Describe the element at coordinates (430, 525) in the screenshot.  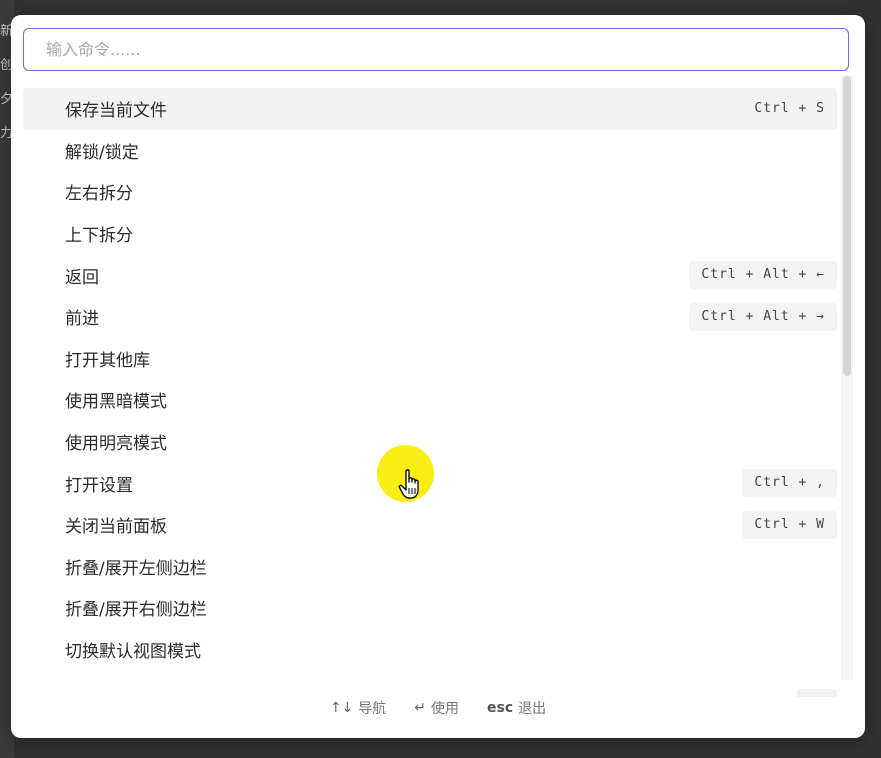
I see `command-item-close-pane: 关闭当前面板 Ctrl + W` at that location.